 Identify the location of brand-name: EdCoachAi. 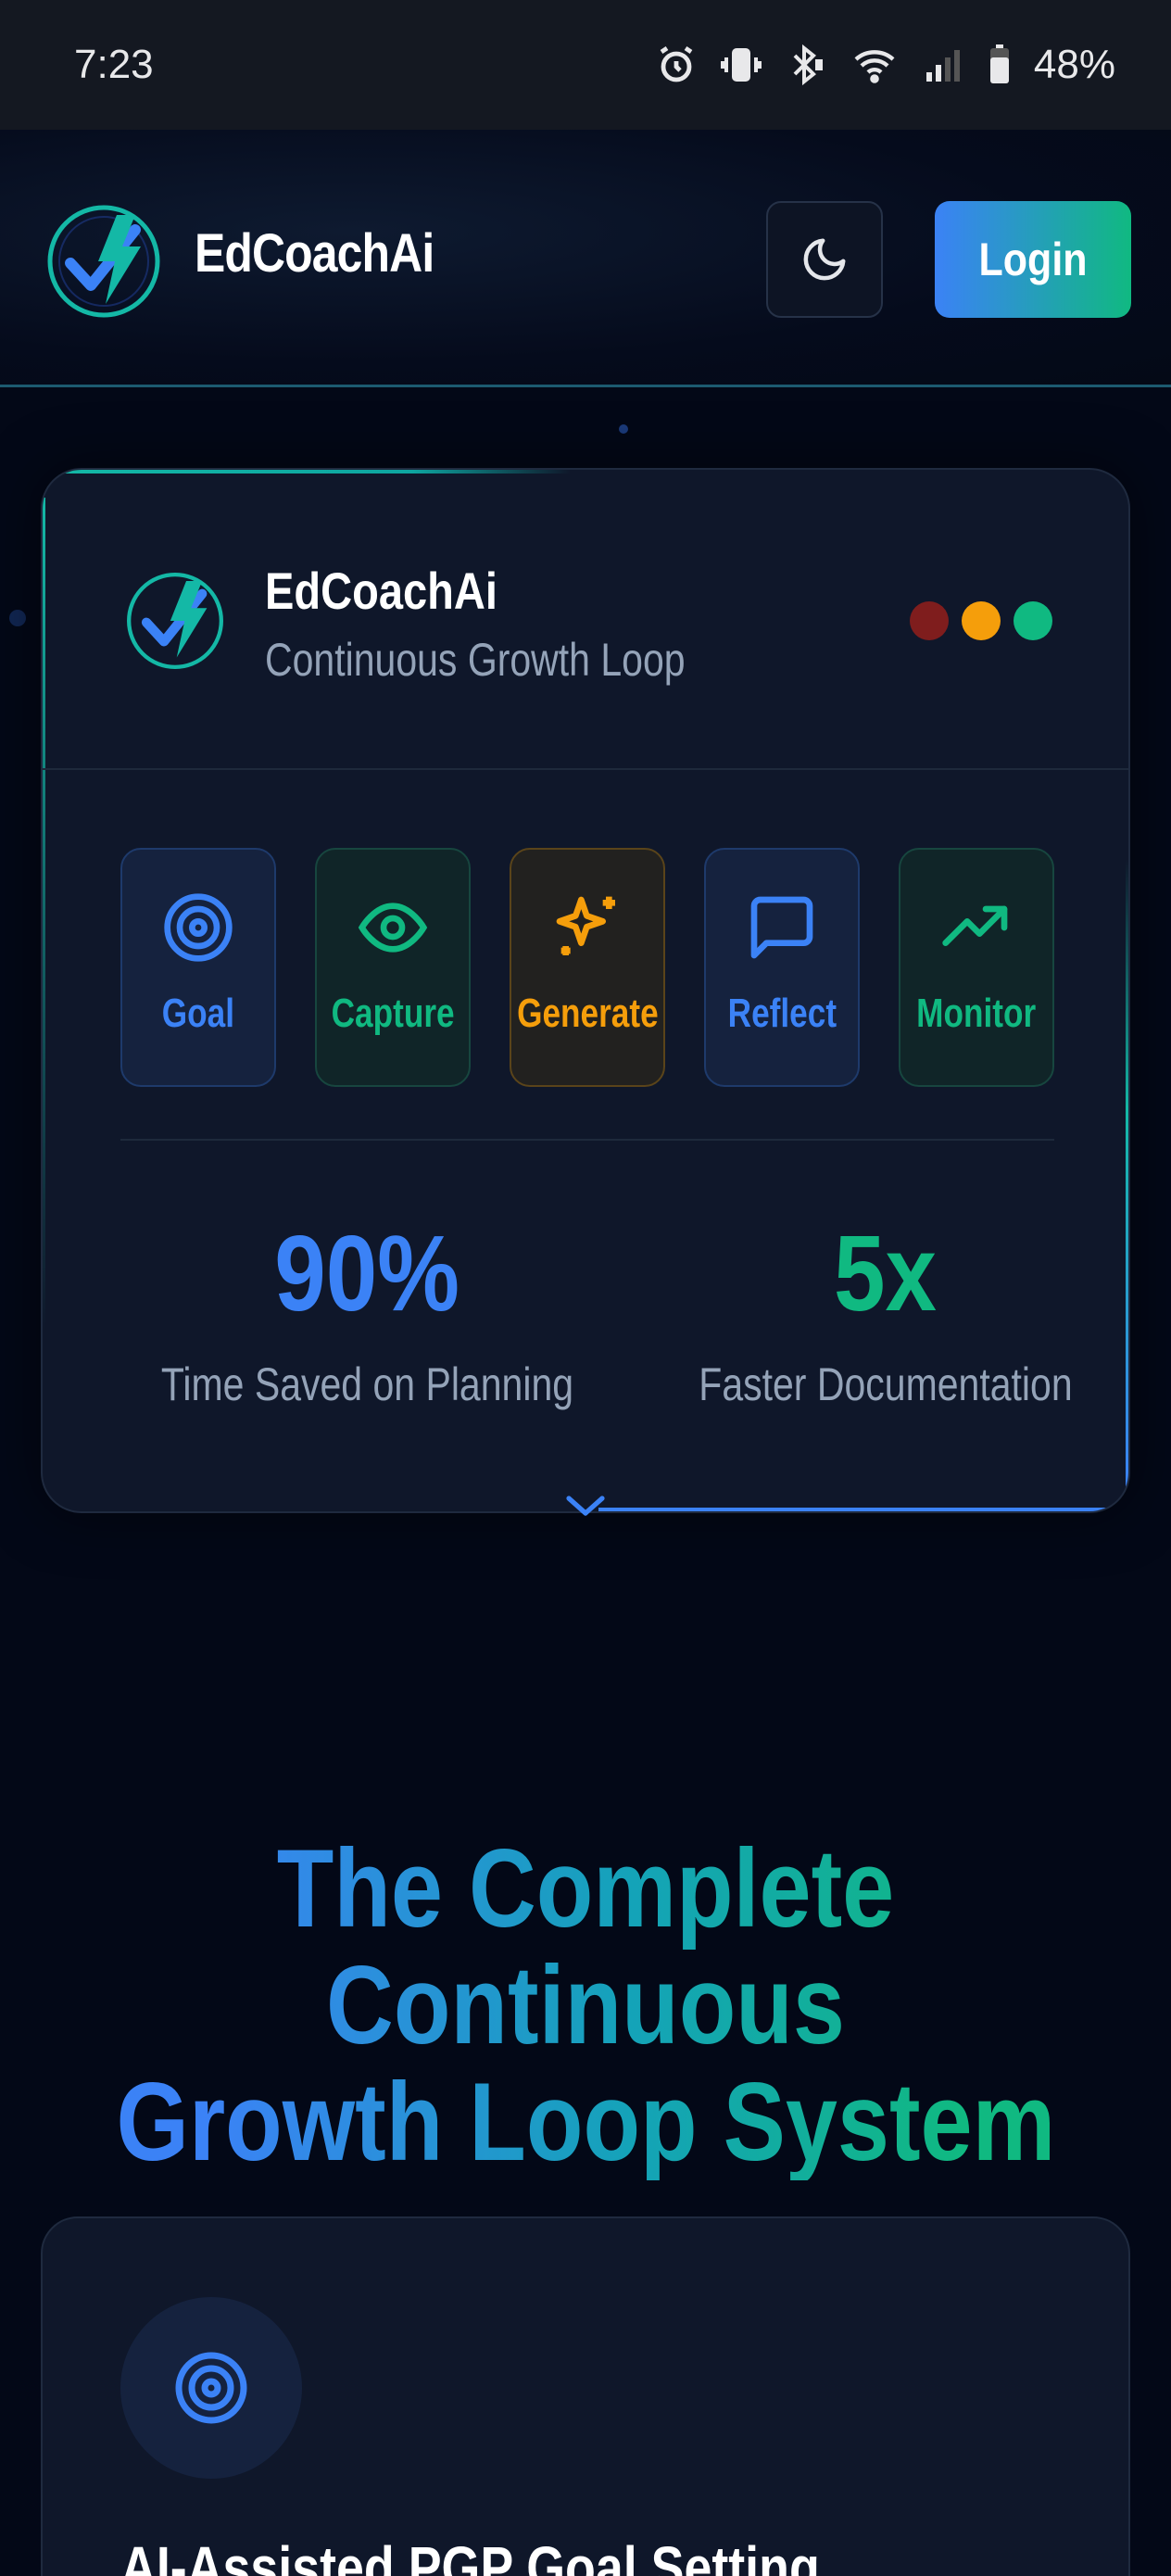
(315, 253).